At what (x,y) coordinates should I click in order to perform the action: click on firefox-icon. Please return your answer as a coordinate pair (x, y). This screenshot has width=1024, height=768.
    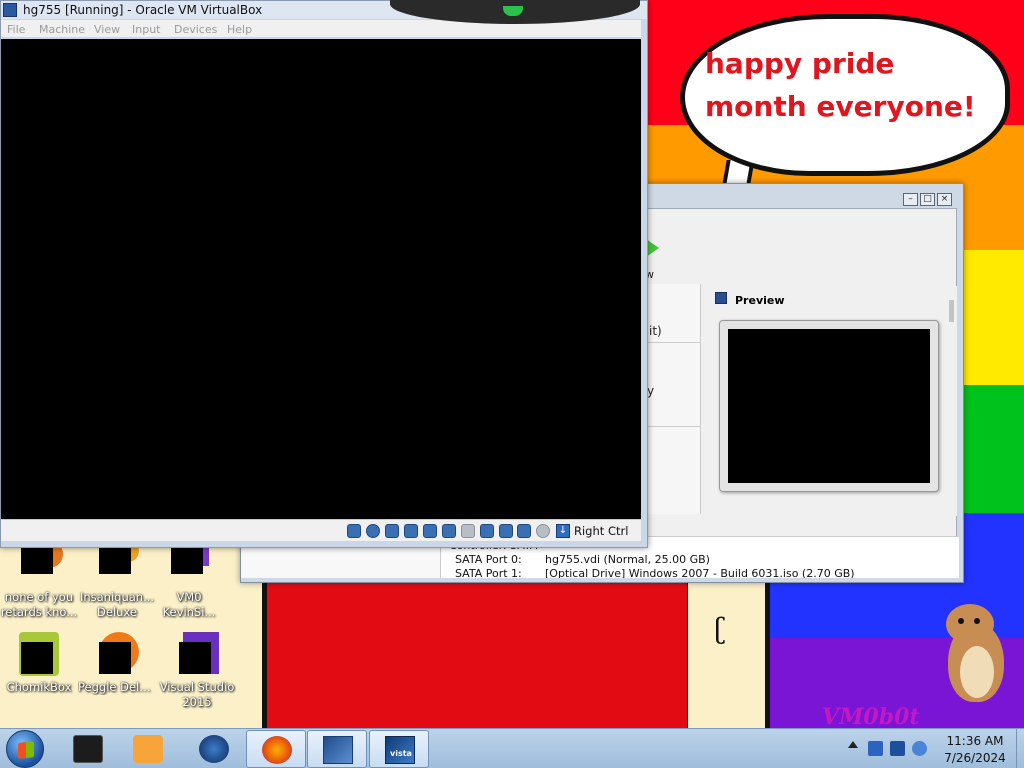
    Looking at the image, I should click on (277, 750).